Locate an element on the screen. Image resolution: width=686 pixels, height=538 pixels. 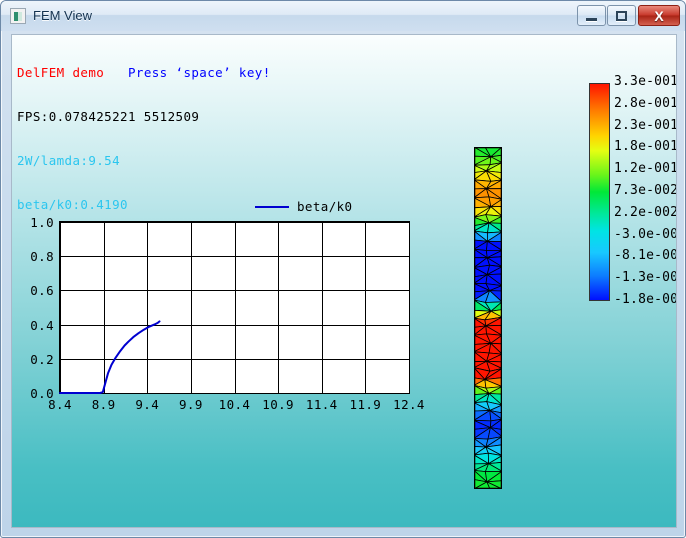
x-tick-label: 9.4 is located at coordinates (147, 404).